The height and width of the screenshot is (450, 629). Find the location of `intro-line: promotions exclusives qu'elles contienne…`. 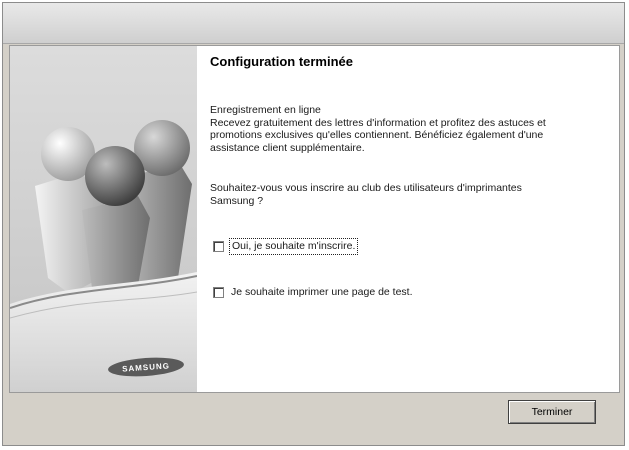

intro-line: promotions exclusives qu'elles contienne… is located at coordinates (377, 135).